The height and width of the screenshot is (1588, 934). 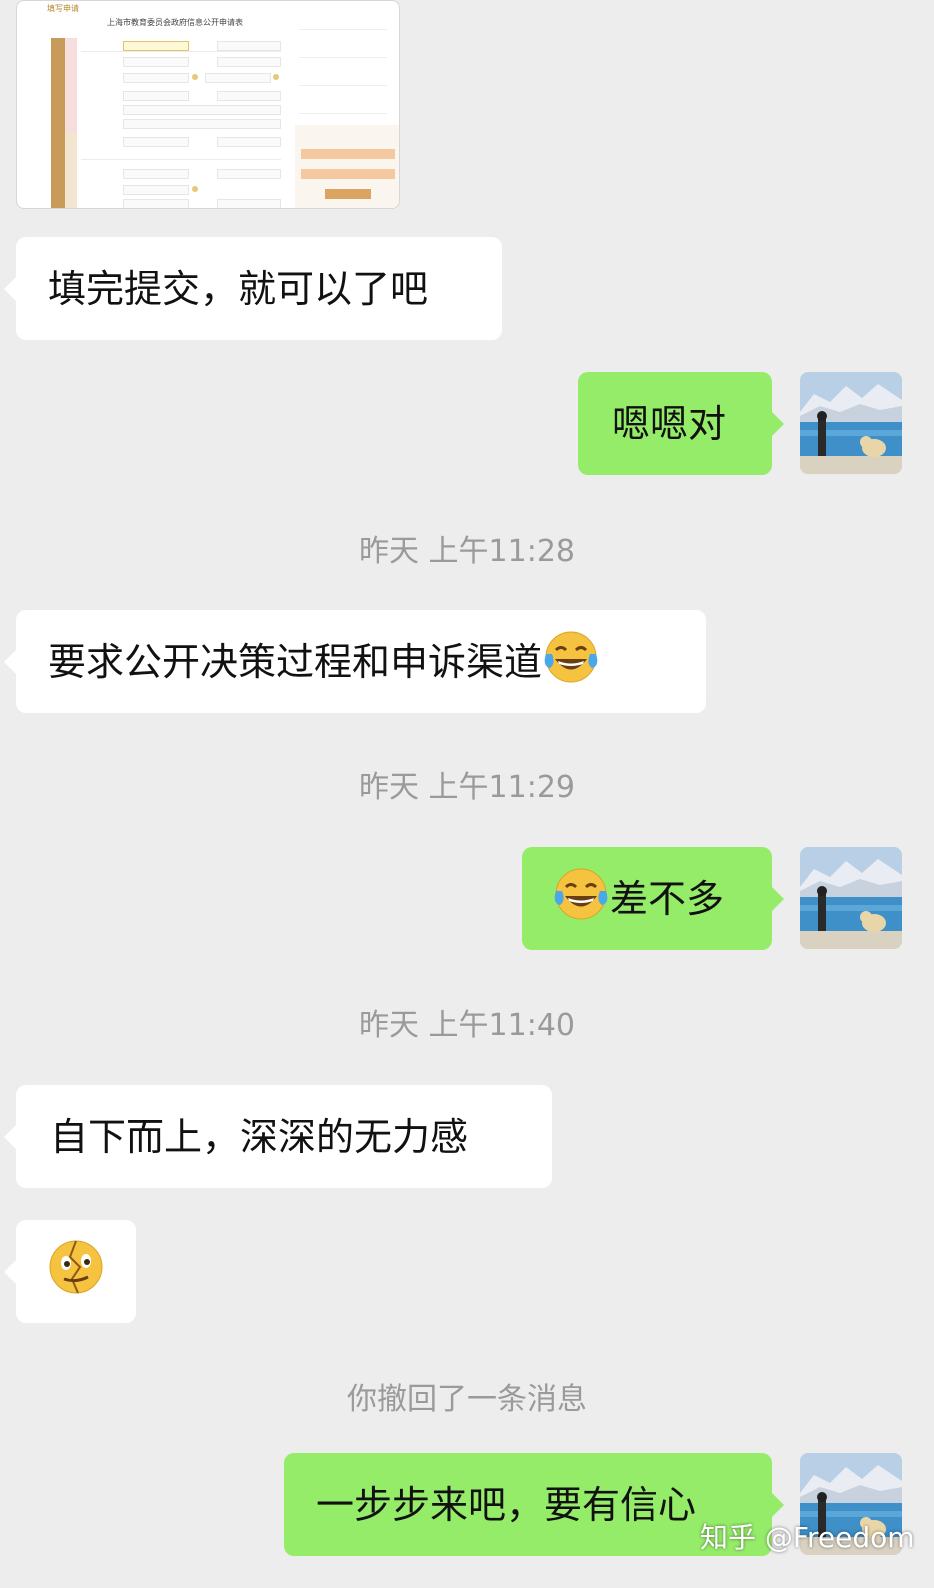 What do you see at coordinates (238, 288) in the screenshot?
I see `message-text: 填完提交，就可以了吧` at bounding box center [238, 288].